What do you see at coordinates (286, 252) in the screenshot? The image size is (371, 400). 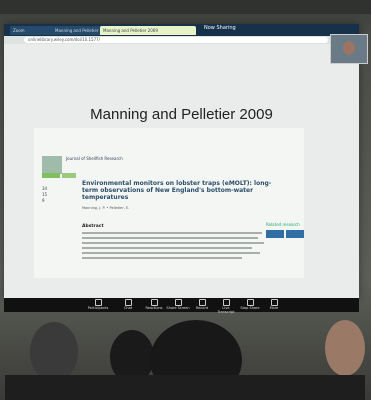 I see `related-panel: Related research` at bounding box center [286, 252].